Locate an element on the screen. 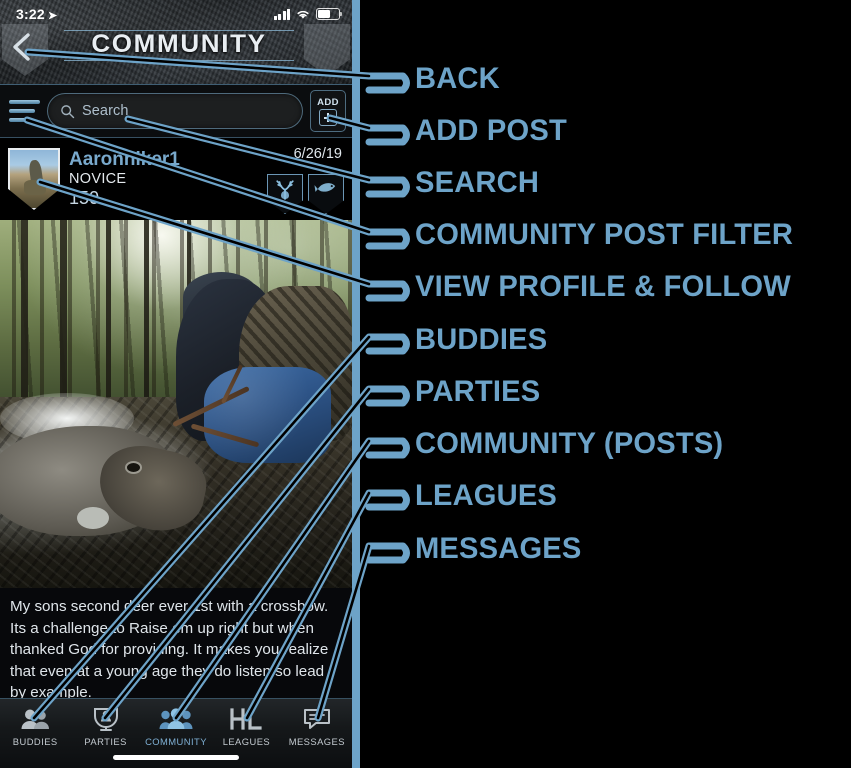  leagues-icon is located at coordinates (246, 719).